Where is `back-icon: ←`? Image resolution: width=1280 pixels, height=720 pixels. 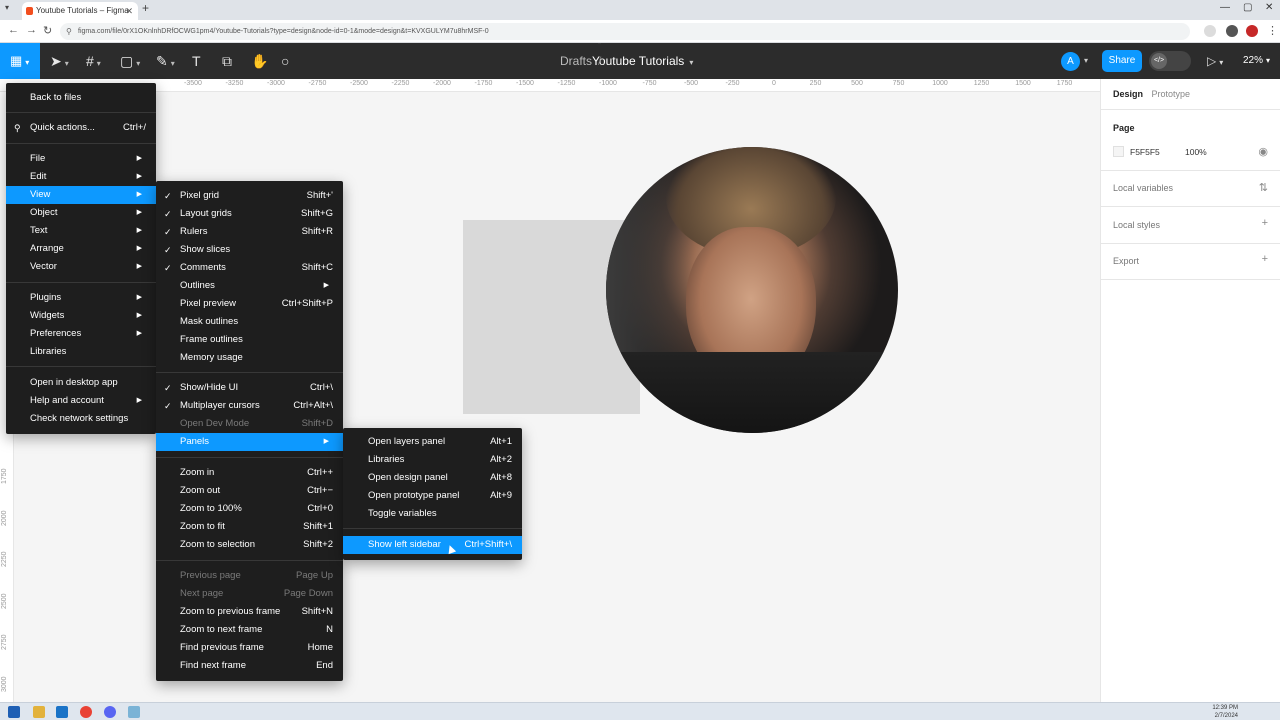
back-icon: ← is located at coordinates (13, 30).